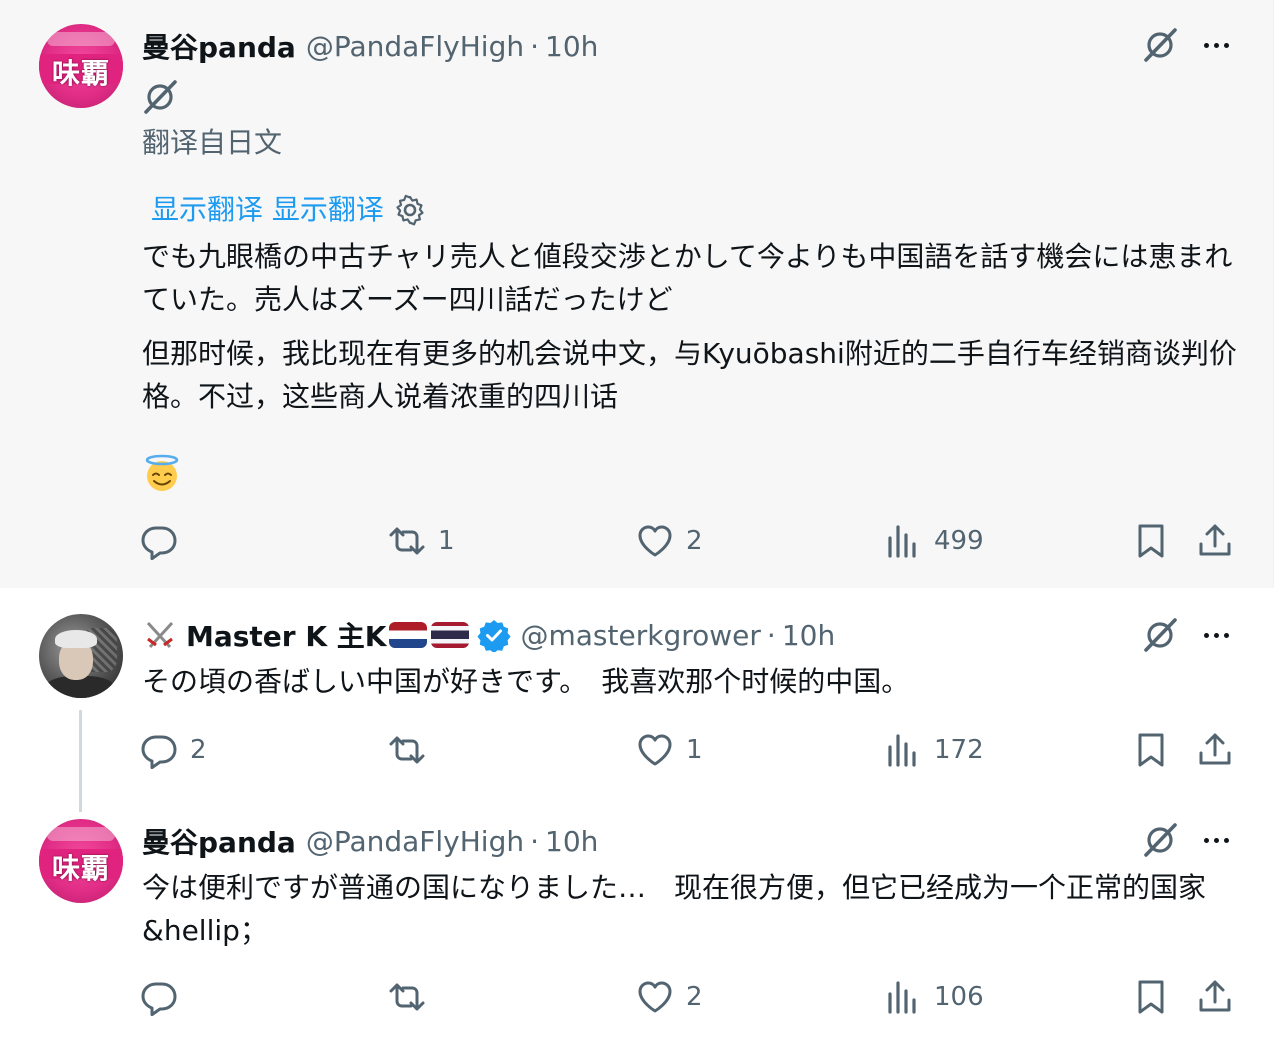 This screenshot has height=1038, width=1280. I want to click on repost-button: 1, so click(421, 541).